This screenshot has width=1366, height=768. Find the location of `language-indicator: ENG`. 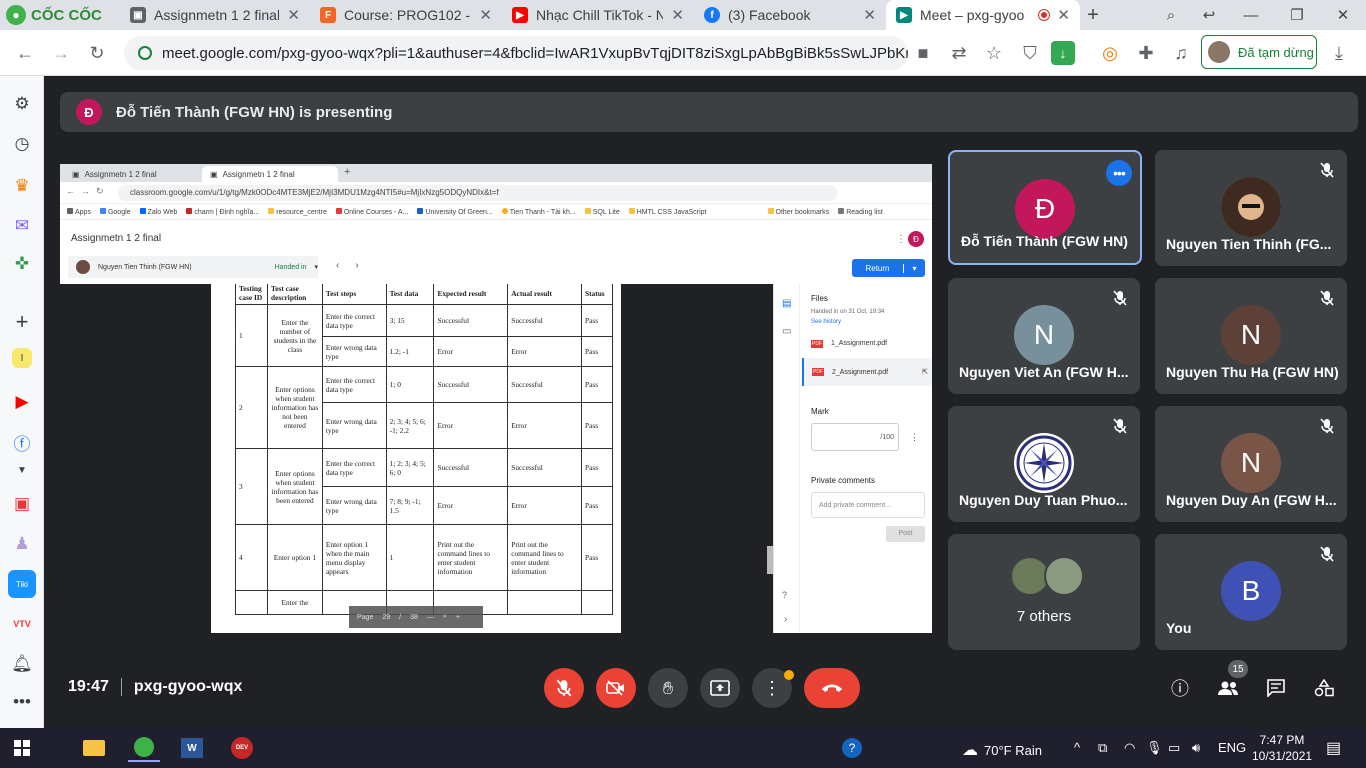

language-indicator: ENG is located at coordinates (1232, 747).